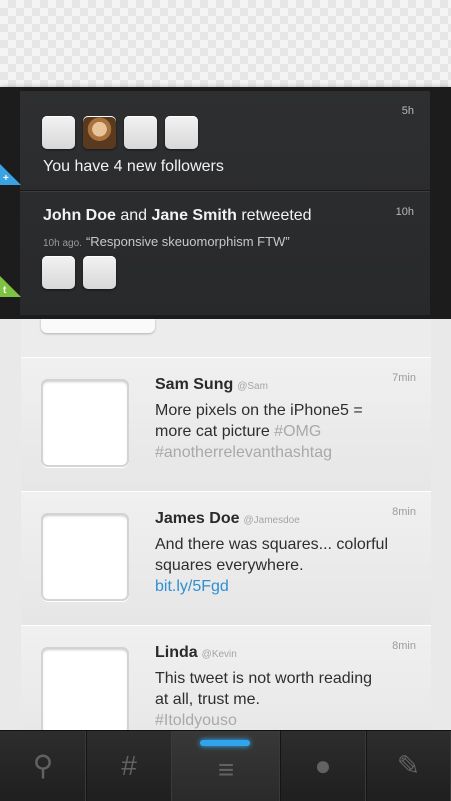 This screenshot has height=801, width=451. What do you see at coordinates (99, 132) in the screenshot?
I see `follower-avatar-photo` at bounding box center [99, 132].